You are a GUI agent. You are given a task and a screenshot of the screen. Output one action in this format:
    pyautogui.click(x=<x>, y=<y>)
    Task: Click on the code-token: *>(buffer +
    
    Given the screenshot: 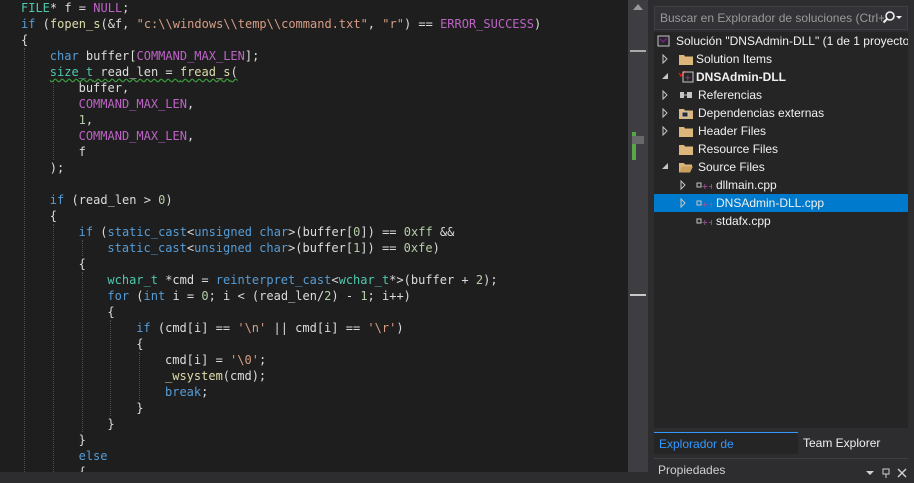 What is the action you would take?
    pyautogui.click(x=432, y=280)
    